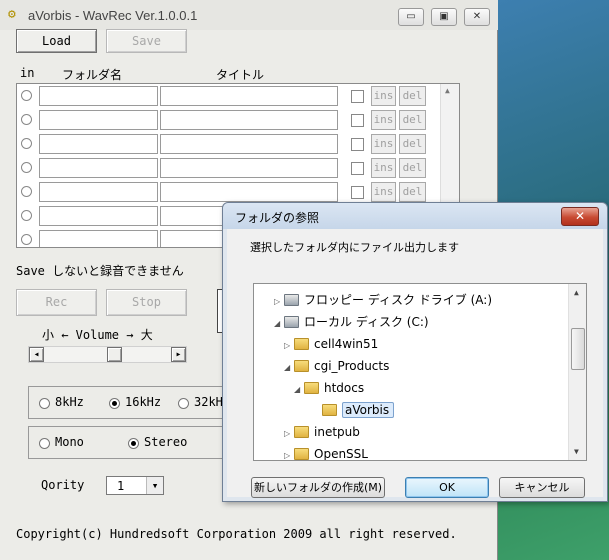 This screenshot has height=560, width=609. I want to click on floppy-drive-icon, so click(291, 300).